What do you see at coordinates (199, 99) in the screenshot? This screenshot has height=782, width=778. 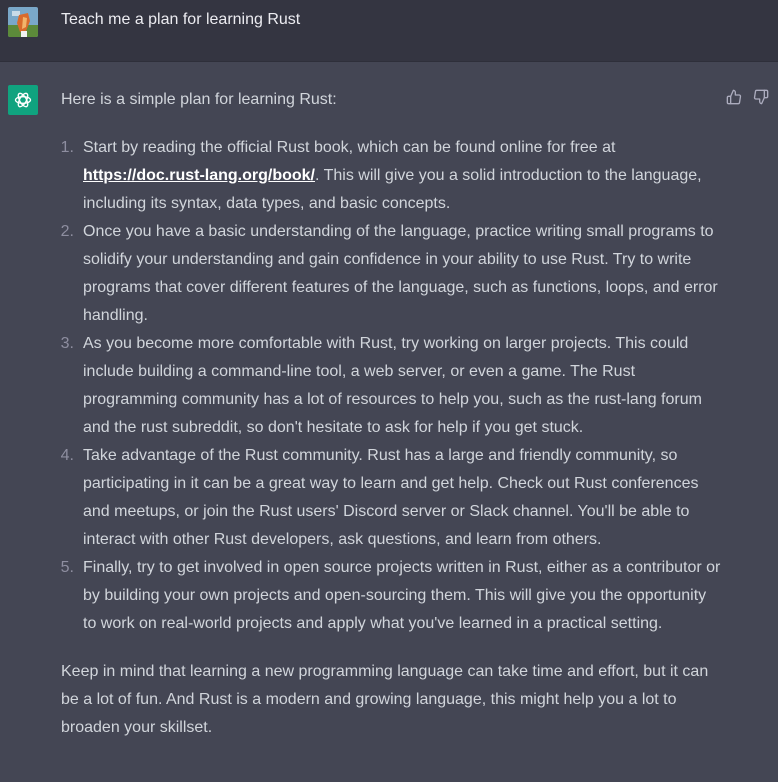 I see `intro-text: Here is a simple plan for learning Rust:` at bounding box center [199, 99].